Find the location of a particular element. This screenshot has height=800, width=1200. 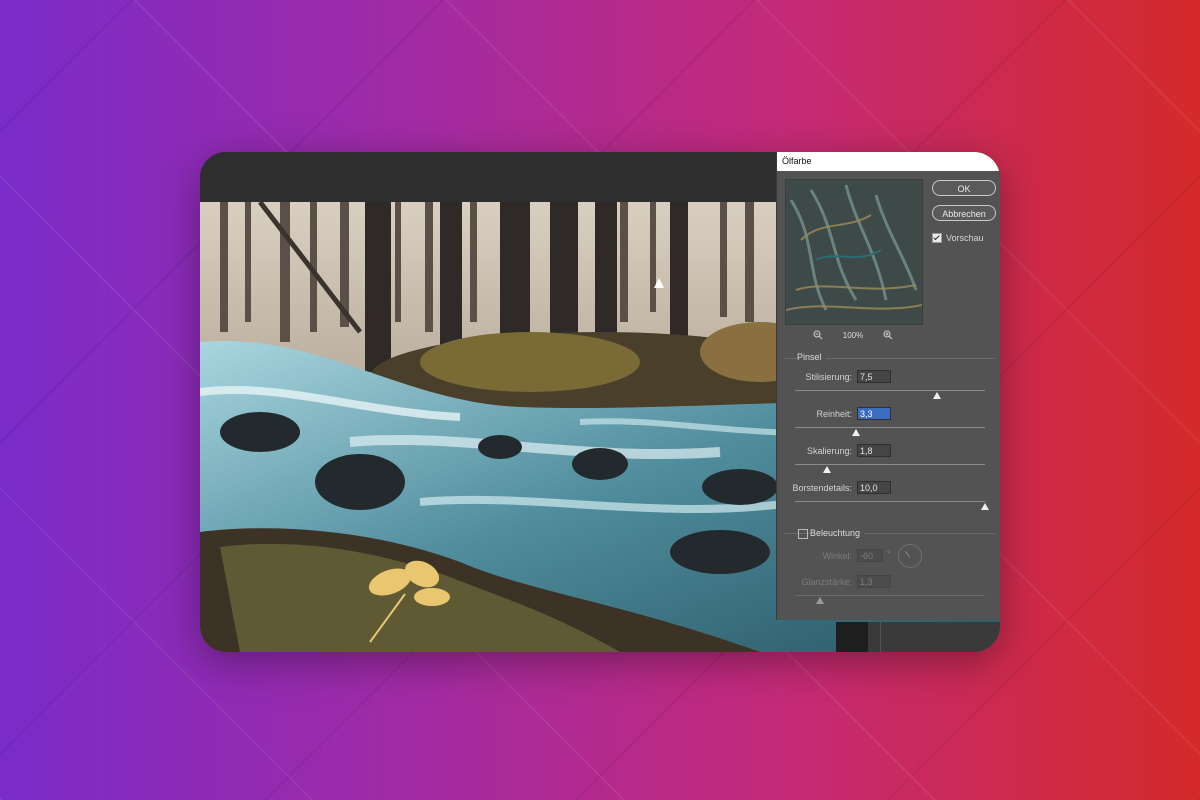

lighting-checkbox is located at coordinates (803, 534).